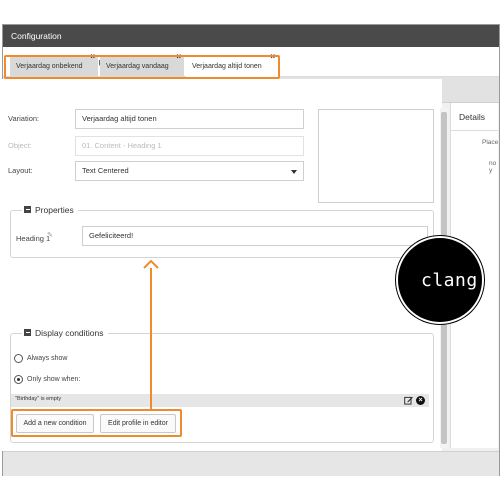 This screenshot has height=500, width=500. Describe the element at coordinates (294, 172) in the screenshot. I see `dropdown-arrow-icon` at that location.